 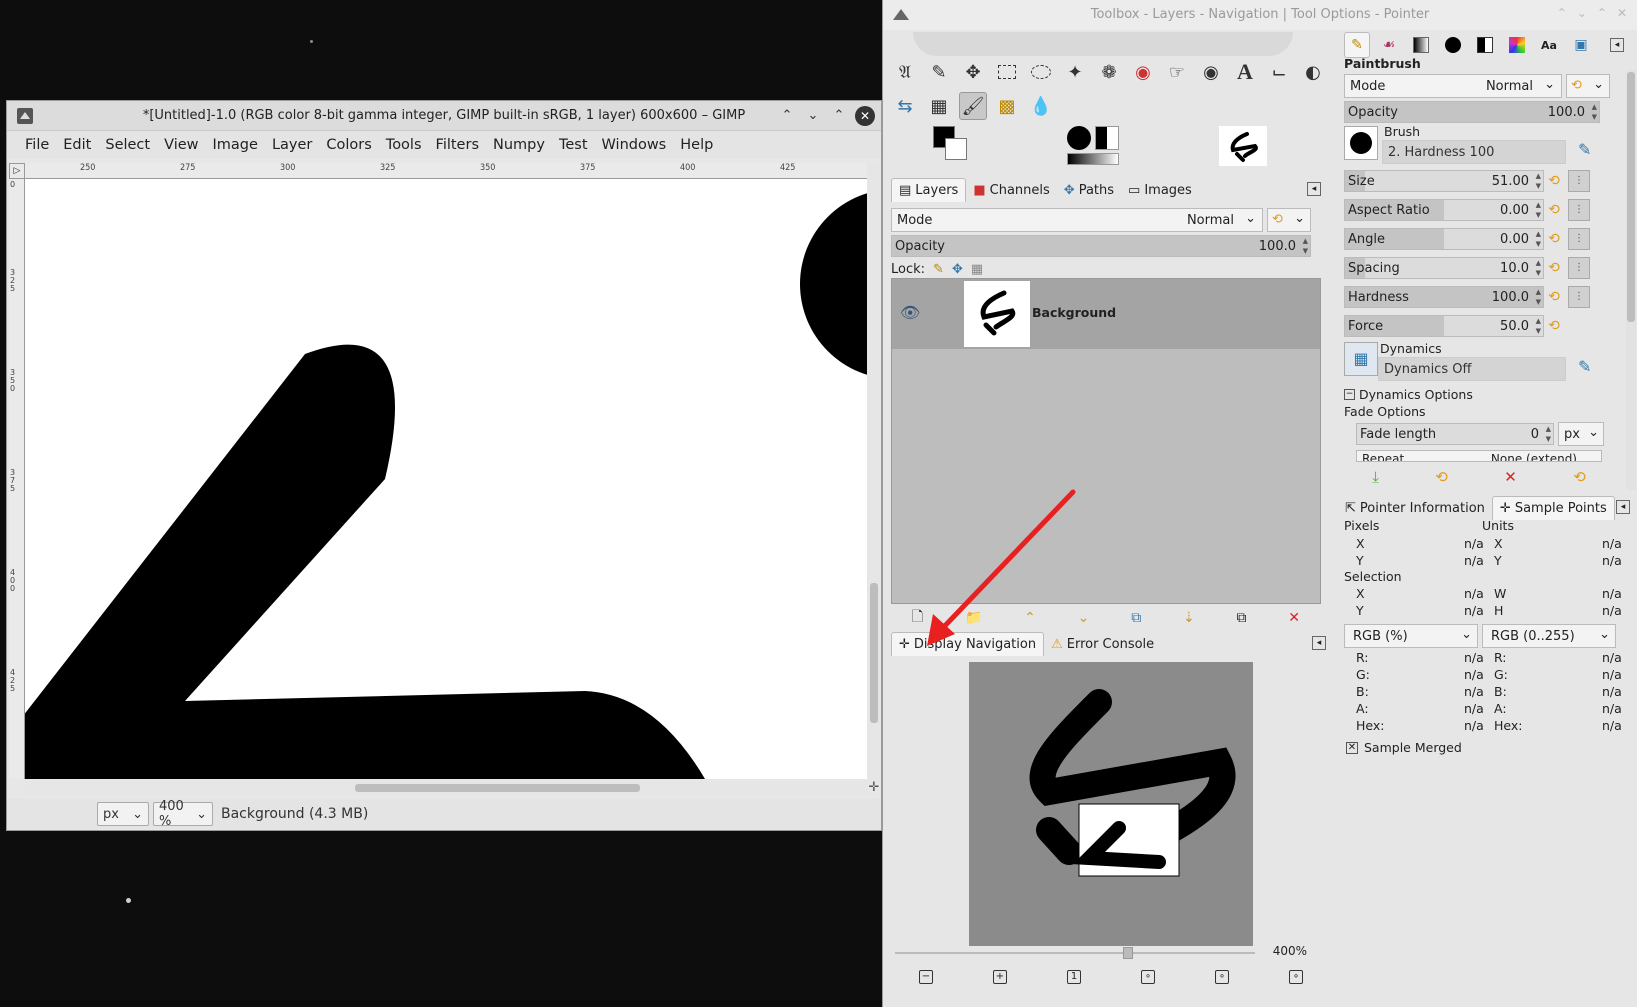 What do you see at coordinates (1089, 190) in the screenshot?
I see `tab-paths: ✥ Paths` at bounding box center [1089, 190].